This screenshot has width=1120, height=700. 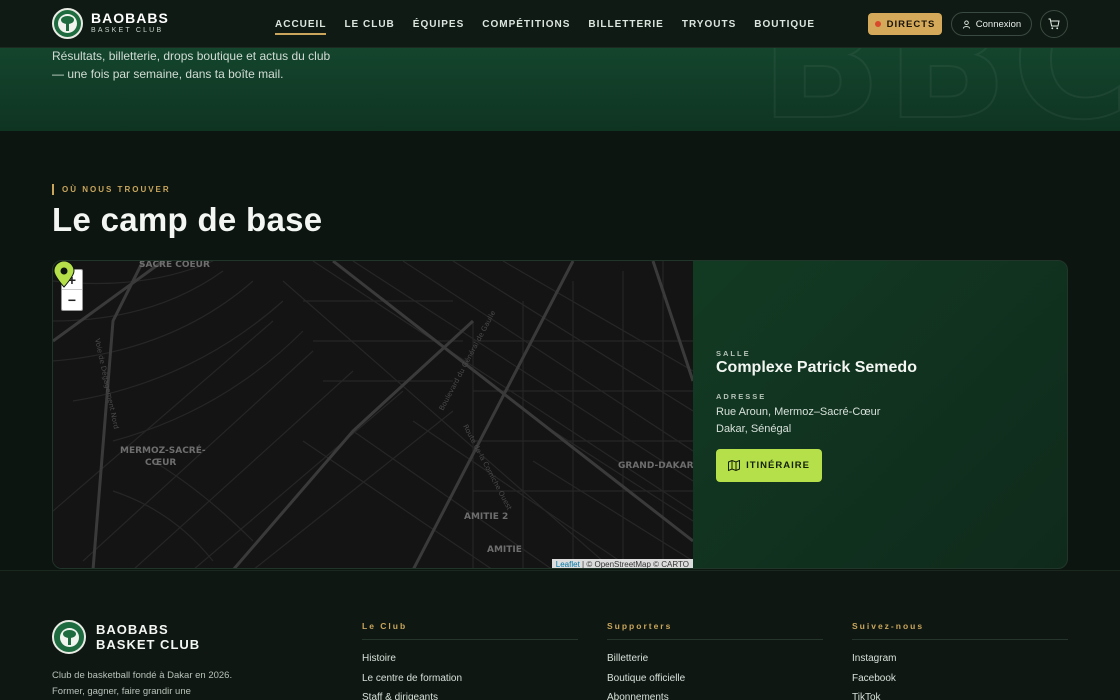 I want to click on footer-link-abonnements: Abonnements, so click(x=715, y=696).